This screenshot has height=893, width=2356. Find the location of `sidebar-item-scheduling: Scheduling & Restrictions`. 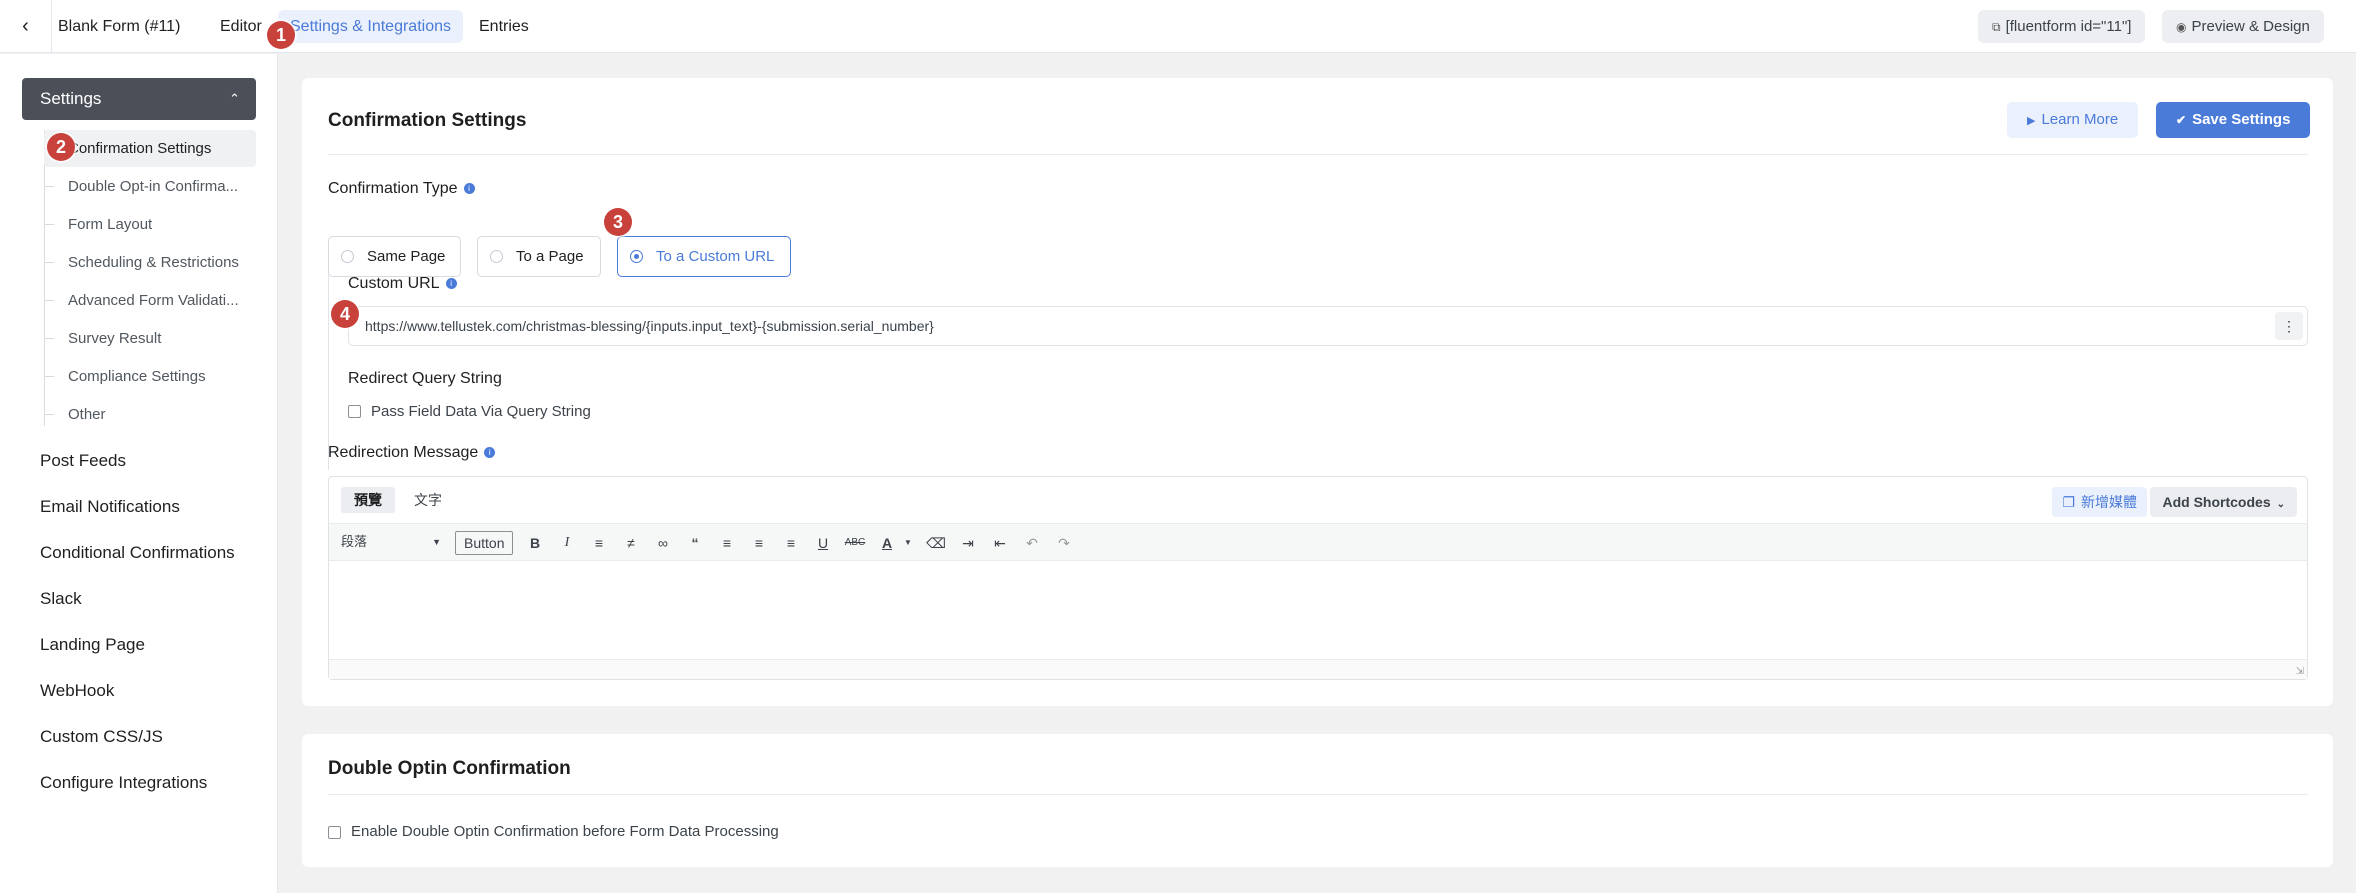

sidebar-item-scheduling: Scheduling & Restrictions is located at coordinates (150, 262).